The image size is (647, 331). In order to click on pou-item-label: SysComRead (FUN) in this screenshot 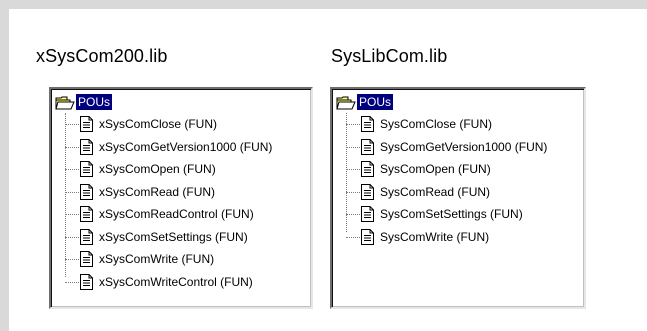, I will do `click(435, 192)`.